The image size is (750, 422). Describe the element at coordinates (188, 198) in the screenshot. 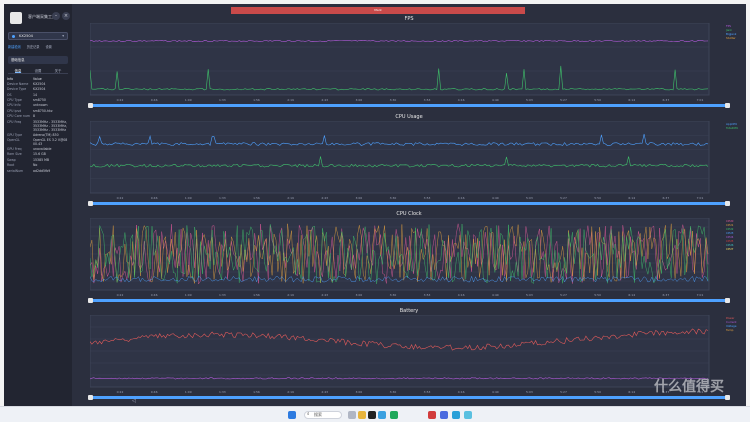

I see `x-tick-label: 1:09` at that location.